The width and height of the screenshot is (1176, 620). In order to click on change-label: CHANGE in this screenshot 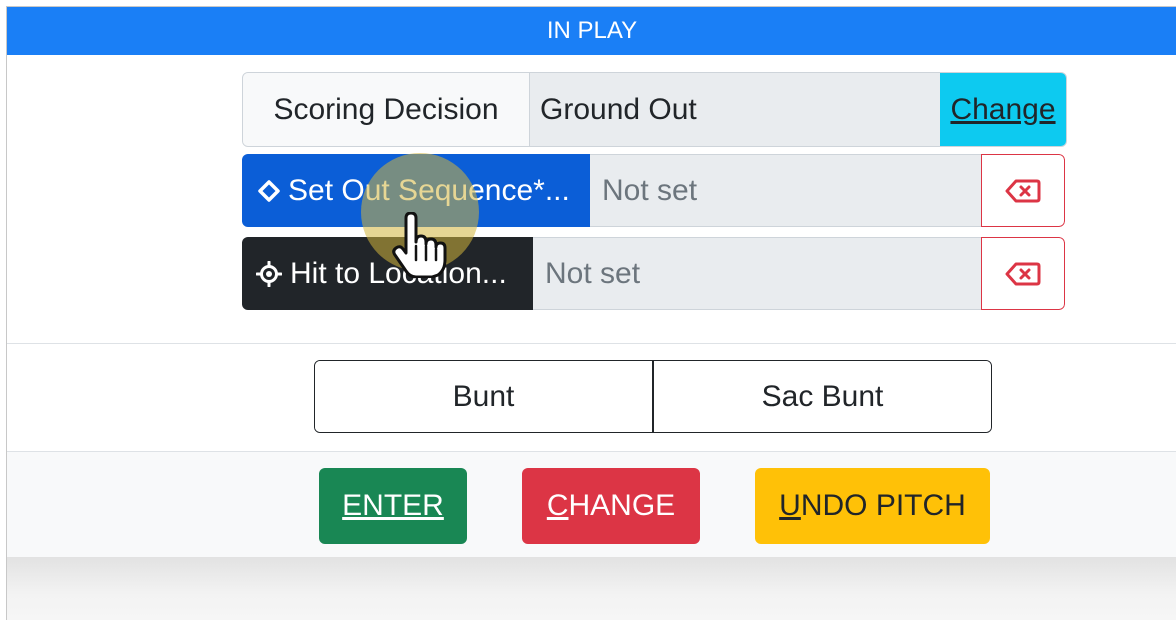, I will do `click(611, 505)`.